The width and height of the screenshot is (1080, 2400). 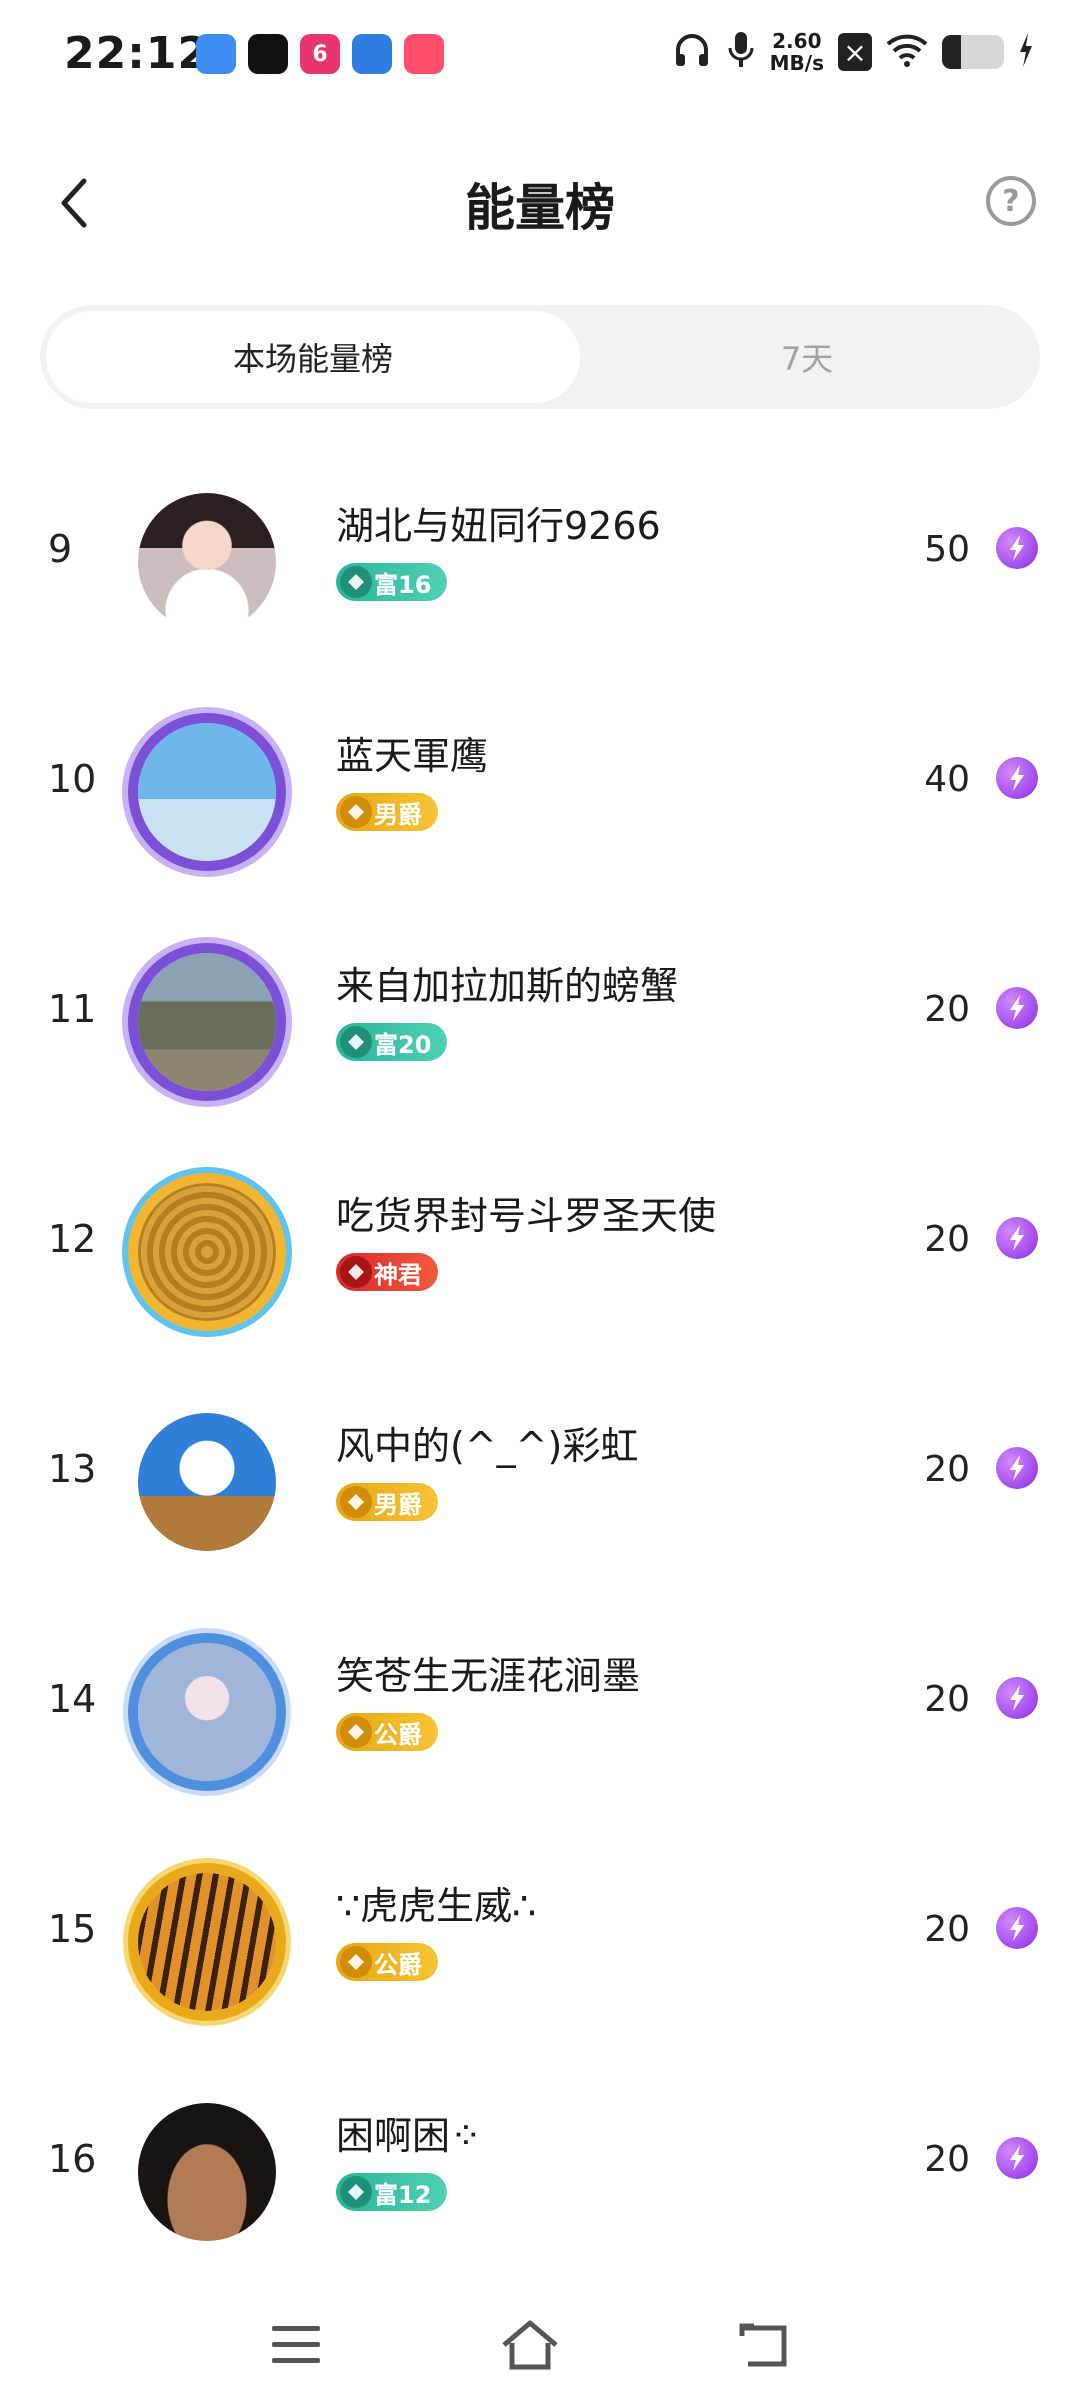 What do you see at coordinates (60, 549) in the screenshot?
I see `rank-number: 9` at bounding box center [60, 549].